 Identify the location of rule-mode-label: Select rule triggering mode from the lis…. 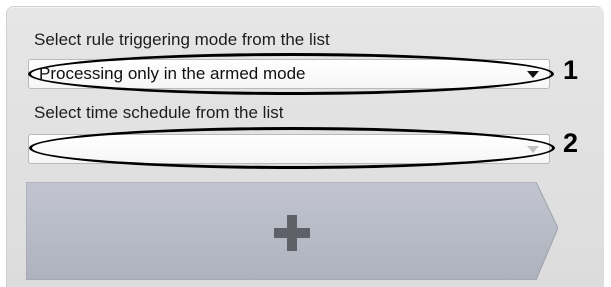
(182, 39).